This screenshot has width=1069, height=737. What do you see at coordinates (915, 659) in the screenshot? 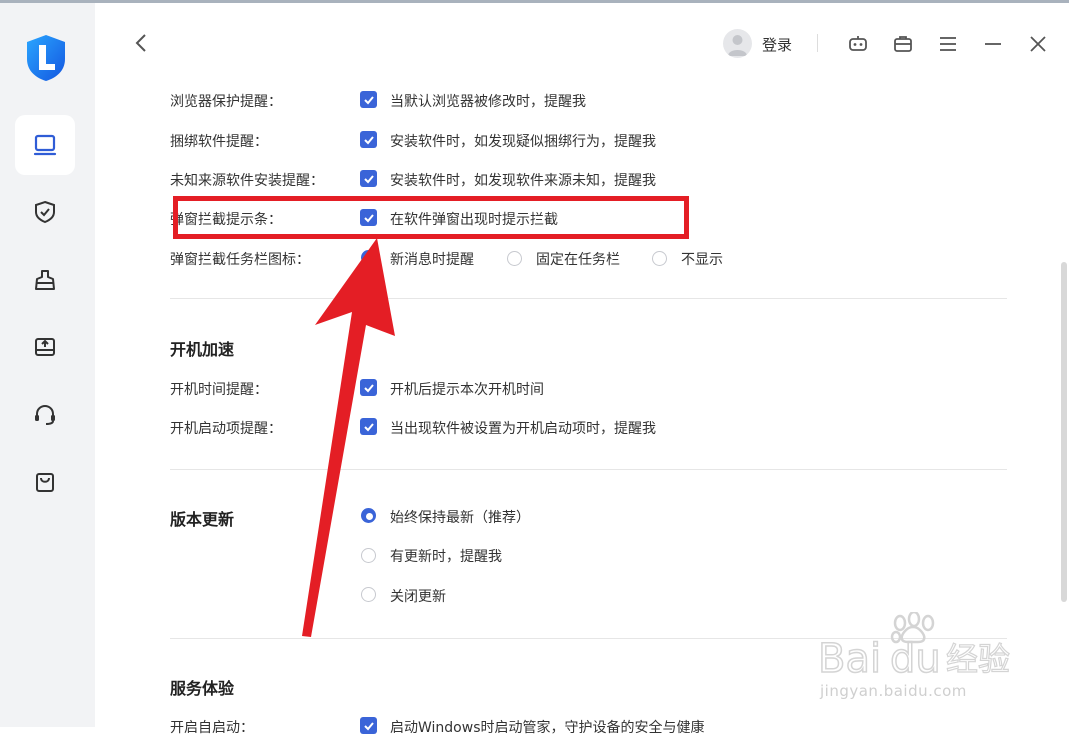
I see `svg-text: du` at bounding box center [915, 659].